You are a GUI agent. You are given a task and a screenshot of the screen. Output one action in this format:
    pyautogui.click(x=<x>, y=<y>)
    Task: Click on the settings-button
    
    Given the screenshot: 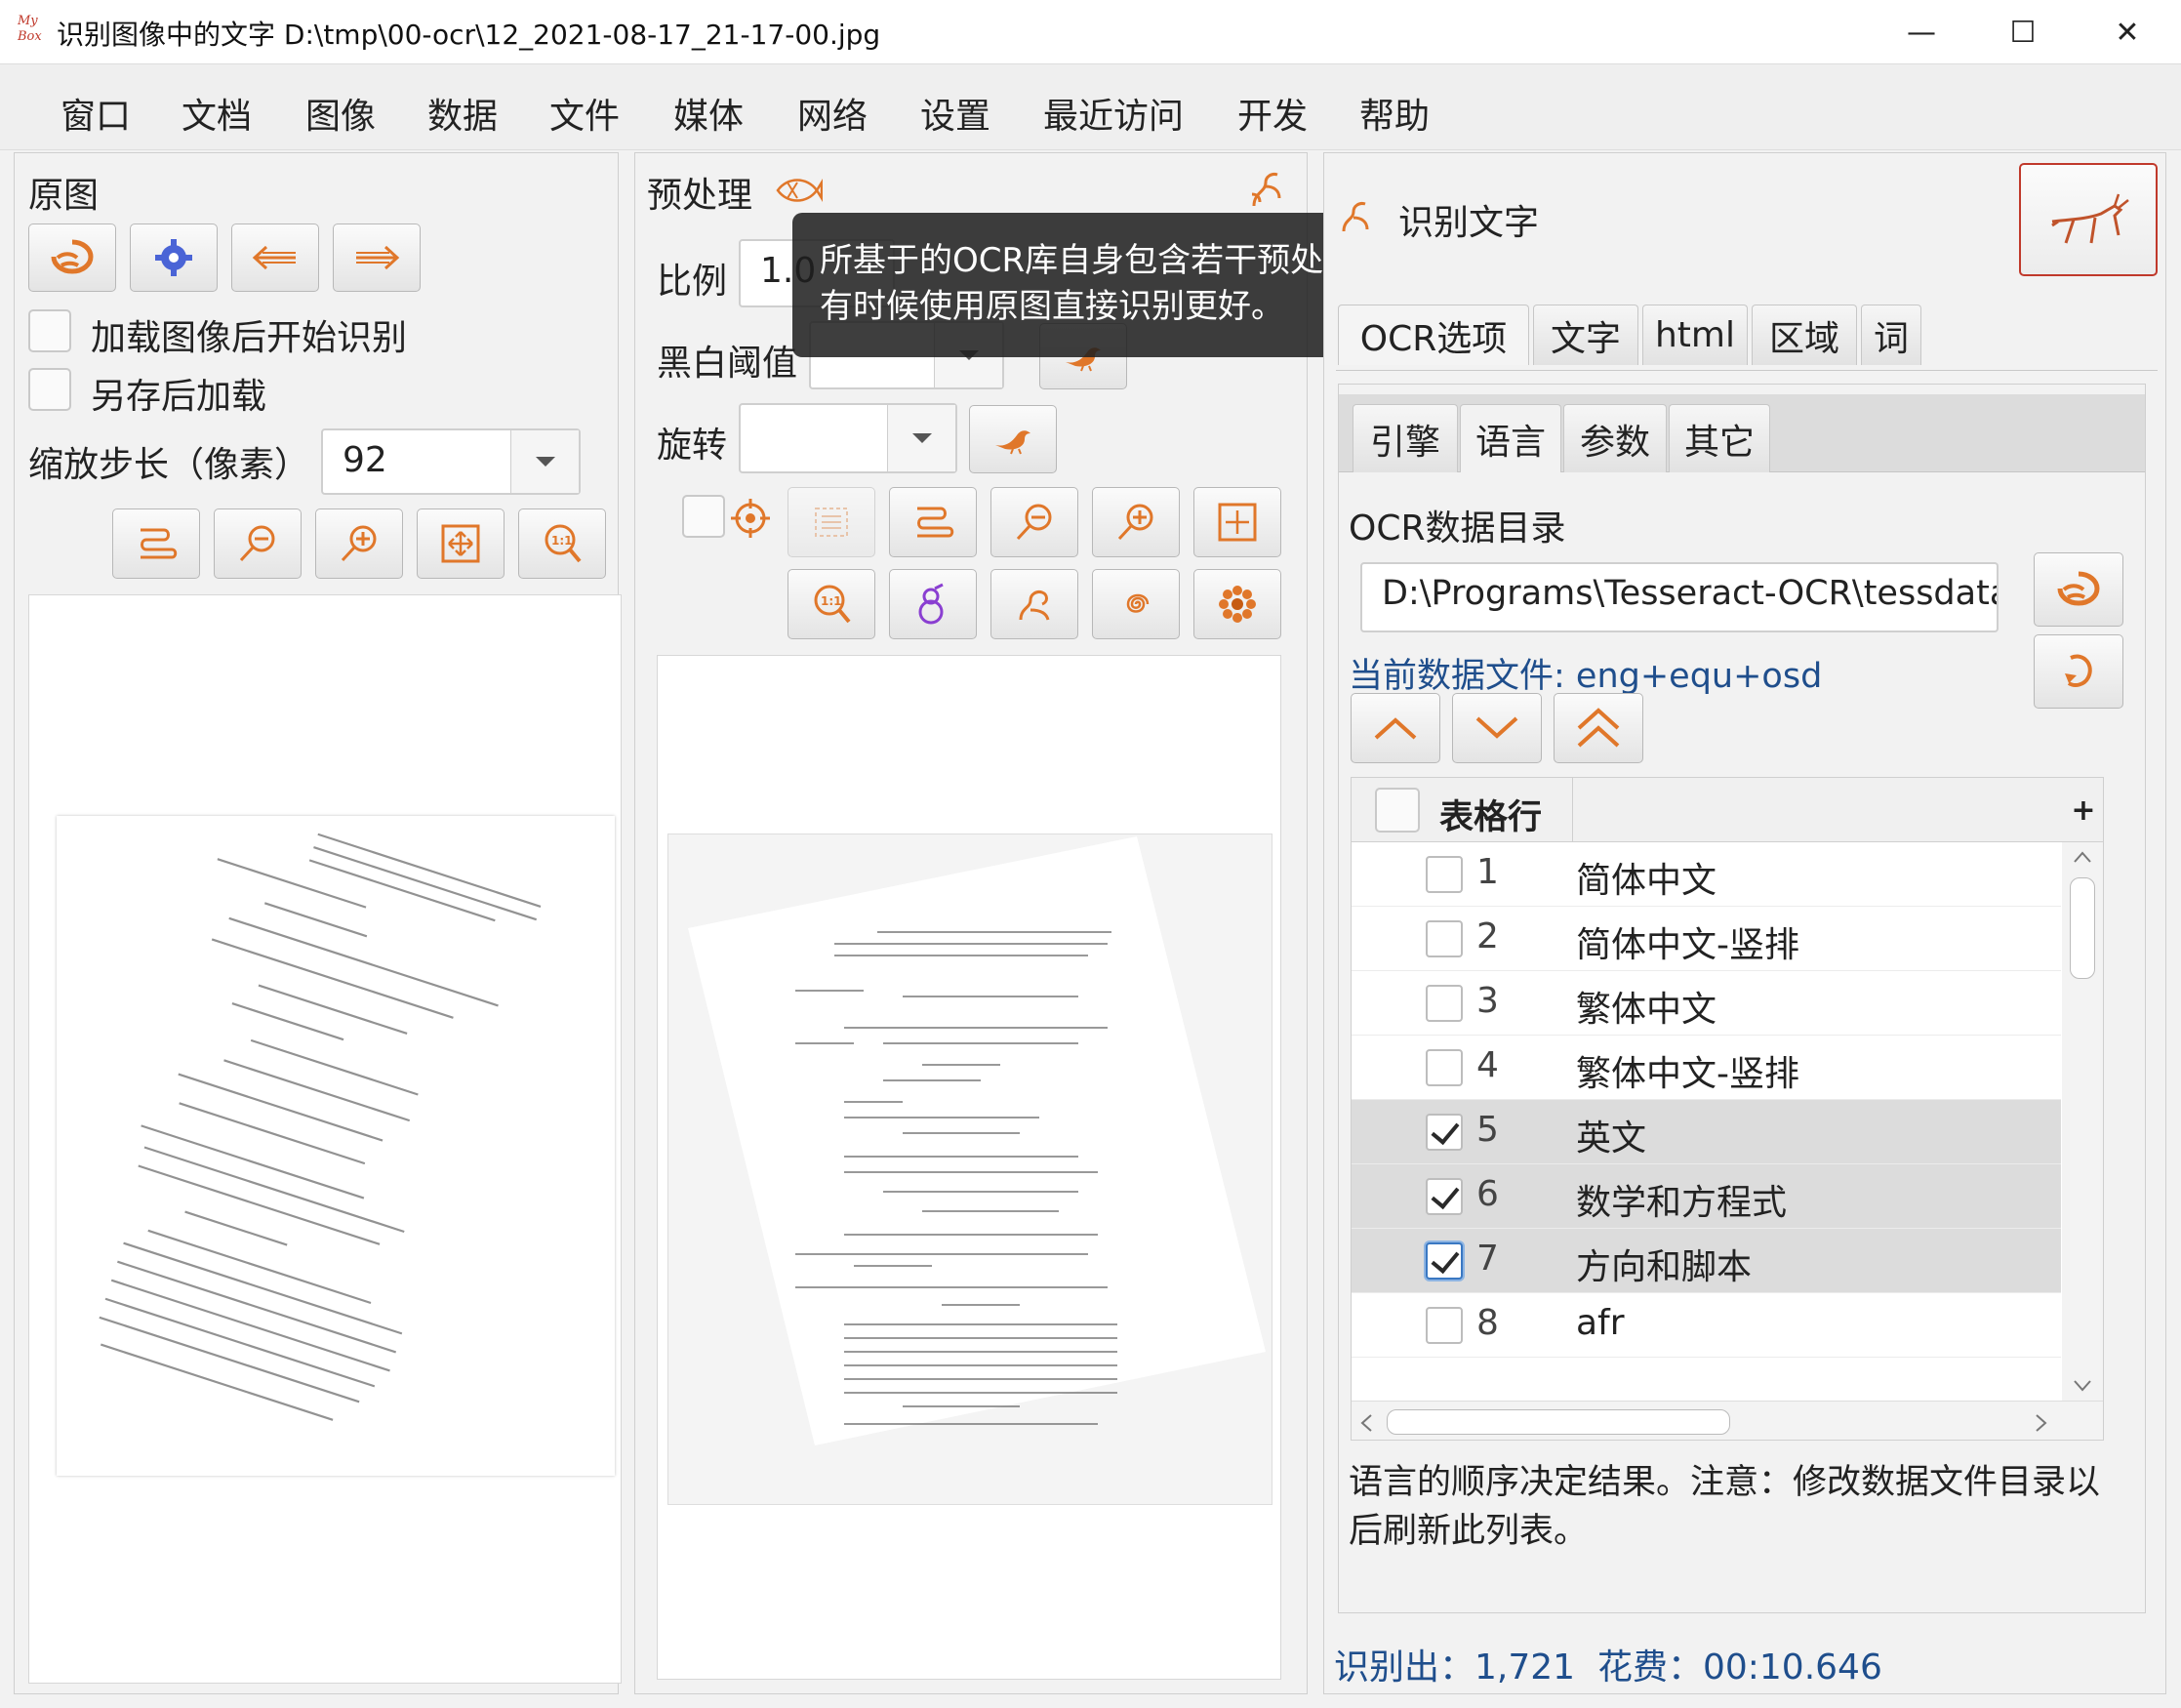 What is the action you would take?
    pyautogui.click(x=174, y=258)
    